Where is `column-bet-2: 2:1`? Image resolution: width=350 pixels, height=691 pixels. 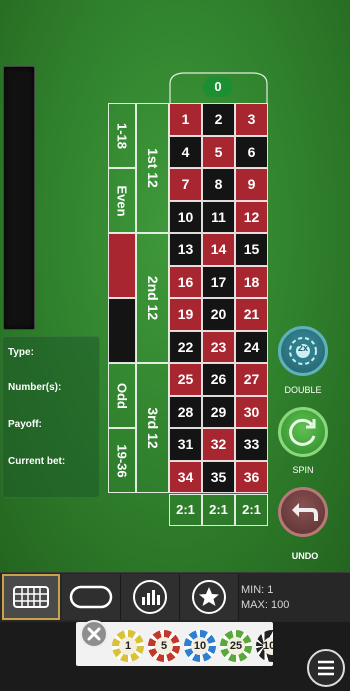 column-bet-2: 2:1 is located at coordinates (218, 510).